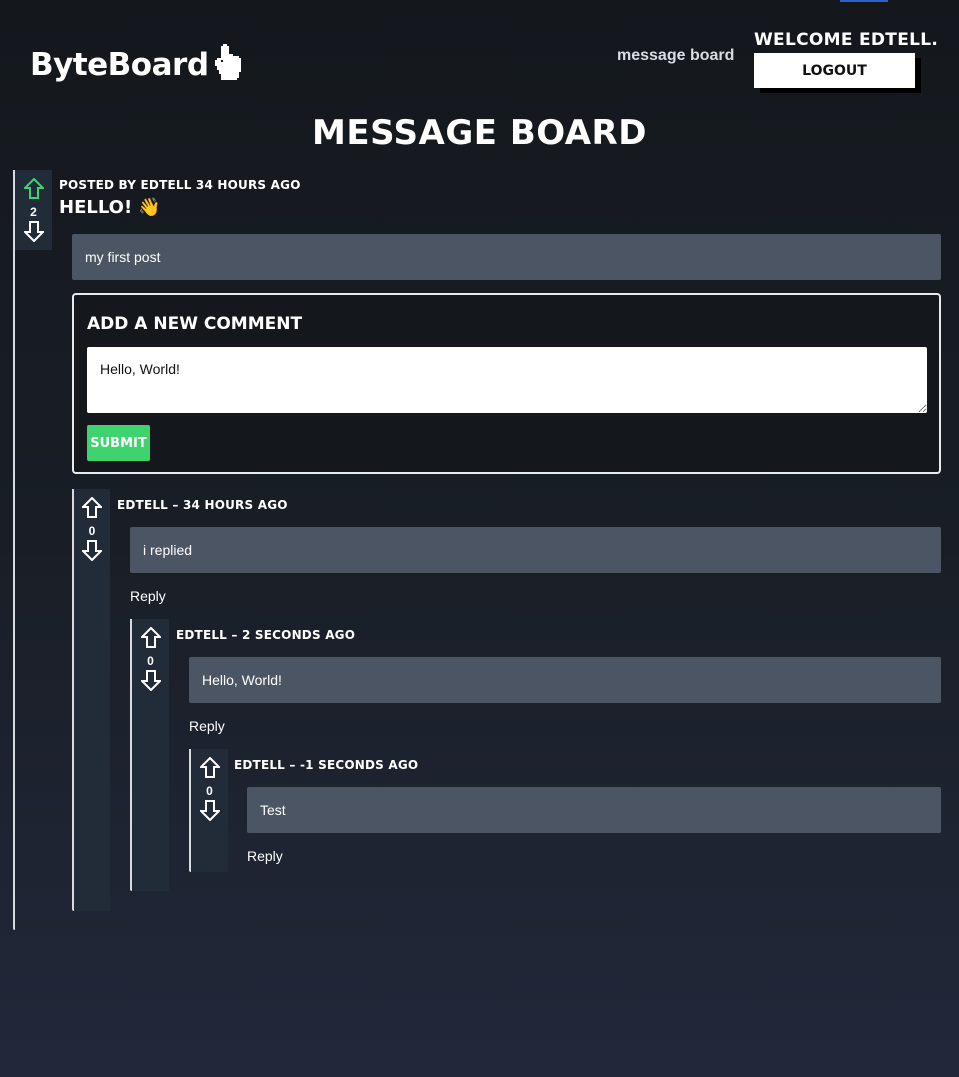  Describe the element at coordinates (119, 64) in the screenshot. I see `logo-text: ByteBoard` at that location.